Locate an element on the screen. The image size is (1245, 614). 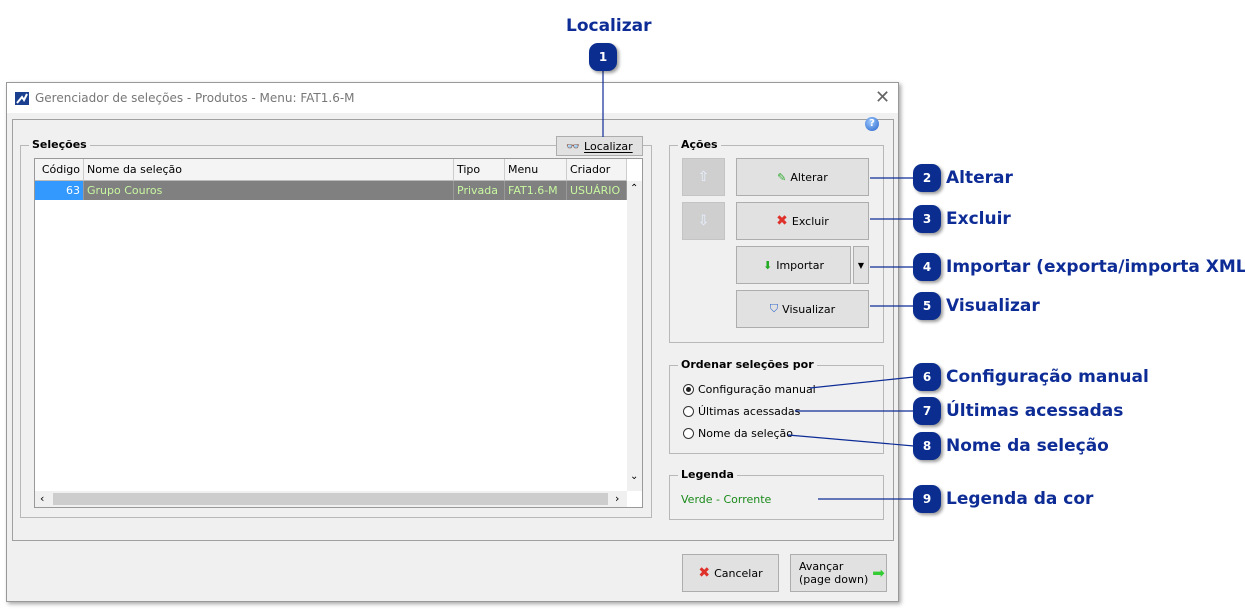
callout-badge-9: 9 is located at coordinates (927, 499).